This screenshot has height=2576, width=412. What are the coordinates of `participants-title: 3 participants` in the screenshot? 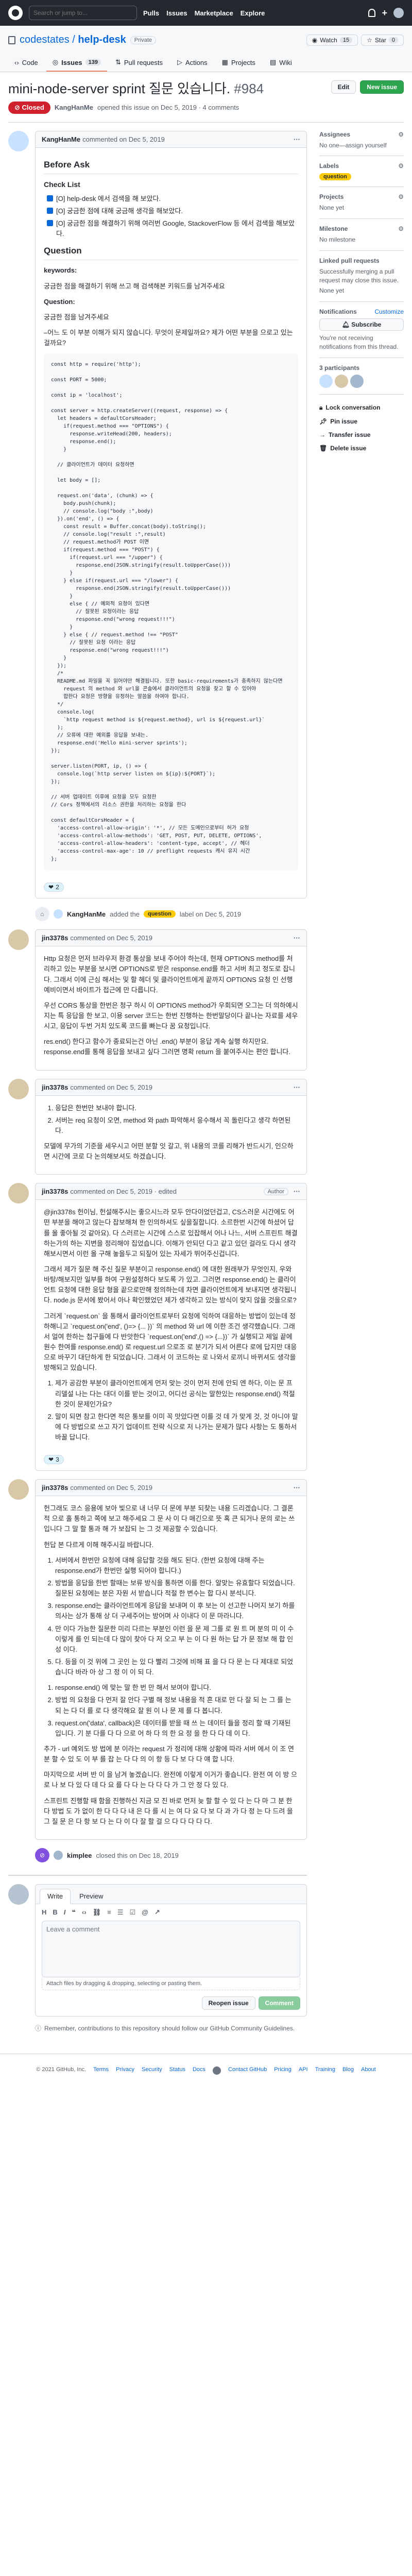 It's located at (339, 367).